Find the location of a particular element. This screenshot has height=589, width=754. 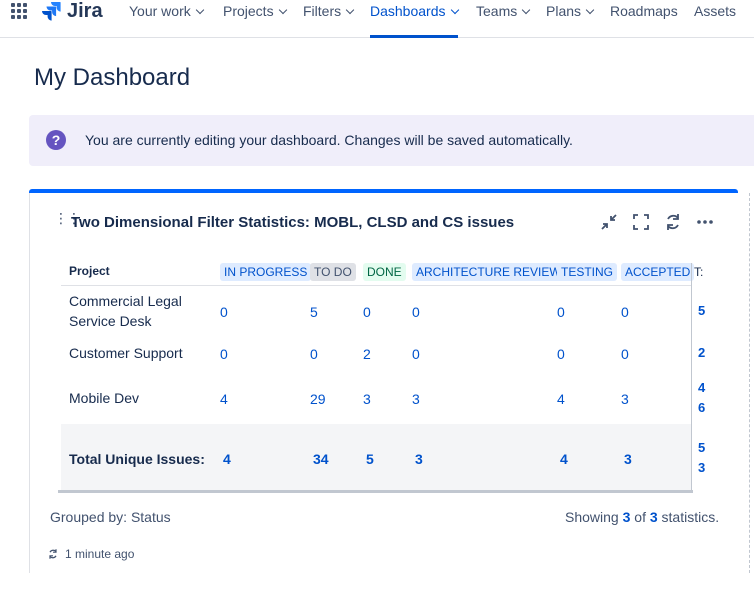

fullscreen-icon is located at coordinates (641, 222).